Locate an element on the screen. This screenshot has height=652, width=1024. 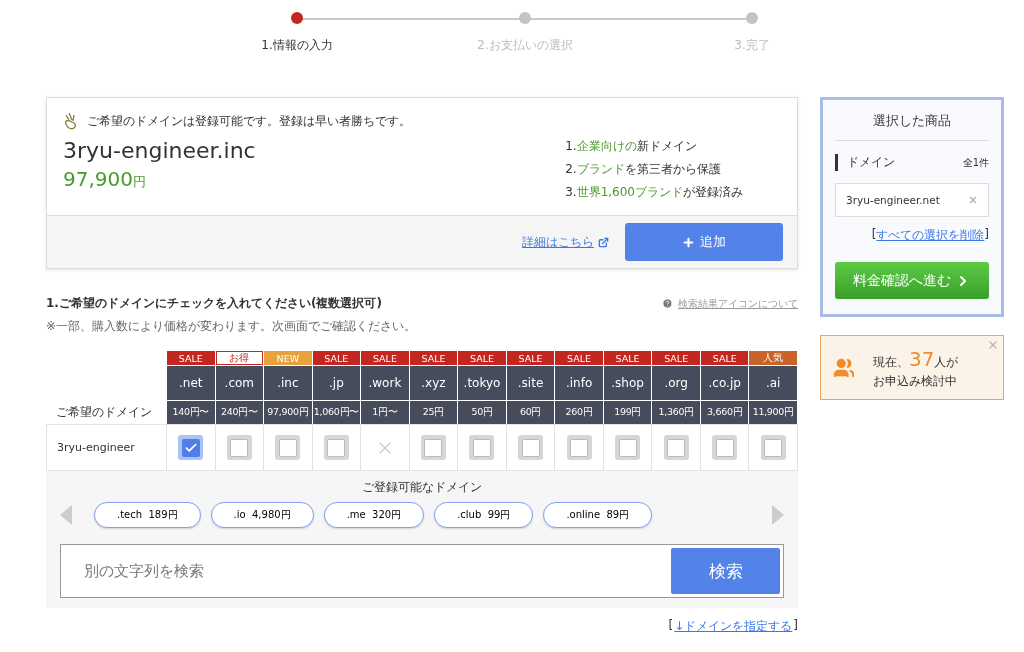
cart-title: 選択した商品 is located at coordinates (912, 126).